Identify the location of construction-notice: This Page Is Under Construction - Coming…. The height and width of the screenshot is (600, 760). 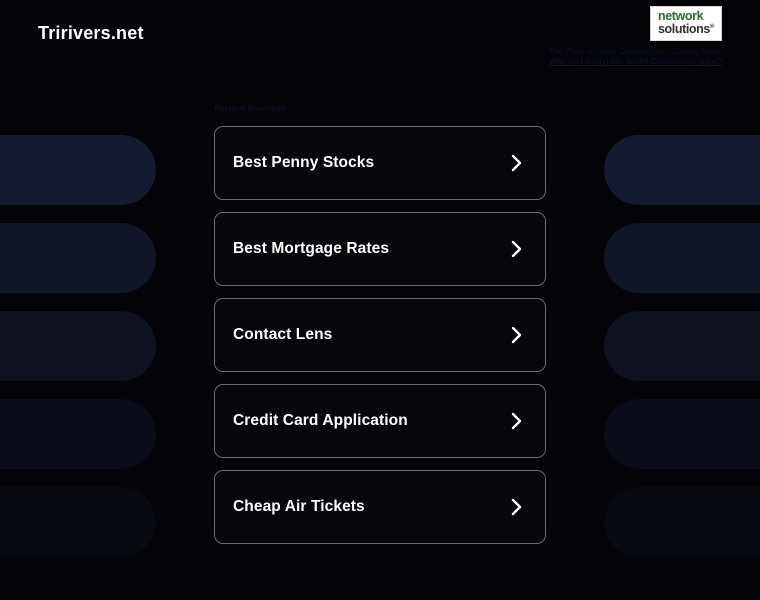
(635, 58).